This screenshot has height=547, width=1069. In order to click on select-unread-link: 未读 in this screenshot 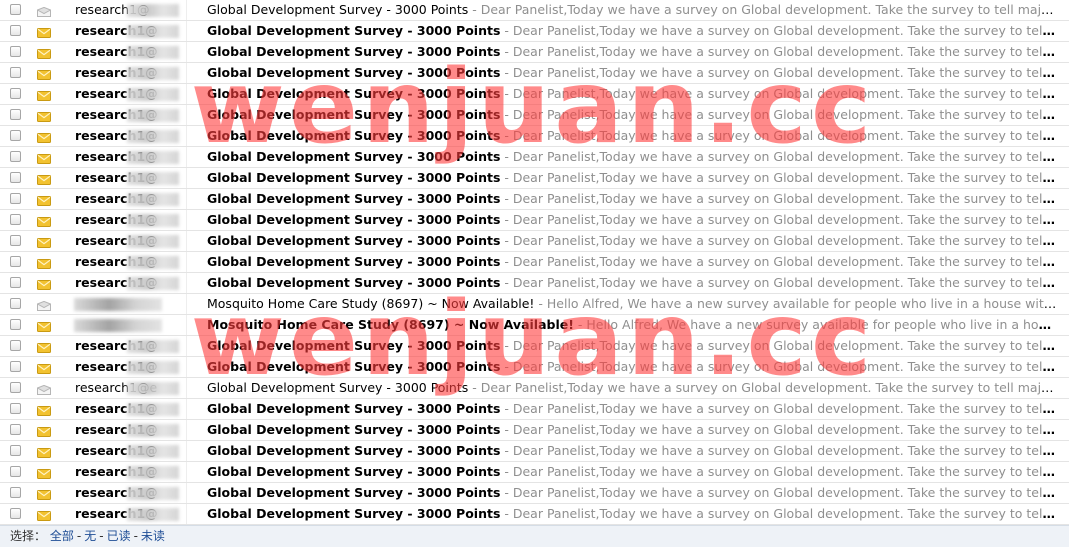, I will do `click(153, 536)`.